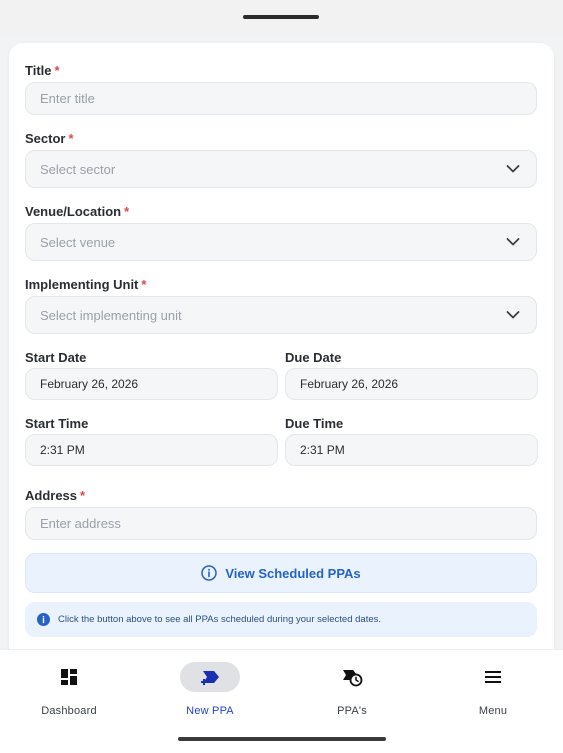 Image resolution: width=563 pixels, height=753 pixels. I want to click on view-scheduled-ppas-label: View Scheduled PPAs, so click(293, 573).